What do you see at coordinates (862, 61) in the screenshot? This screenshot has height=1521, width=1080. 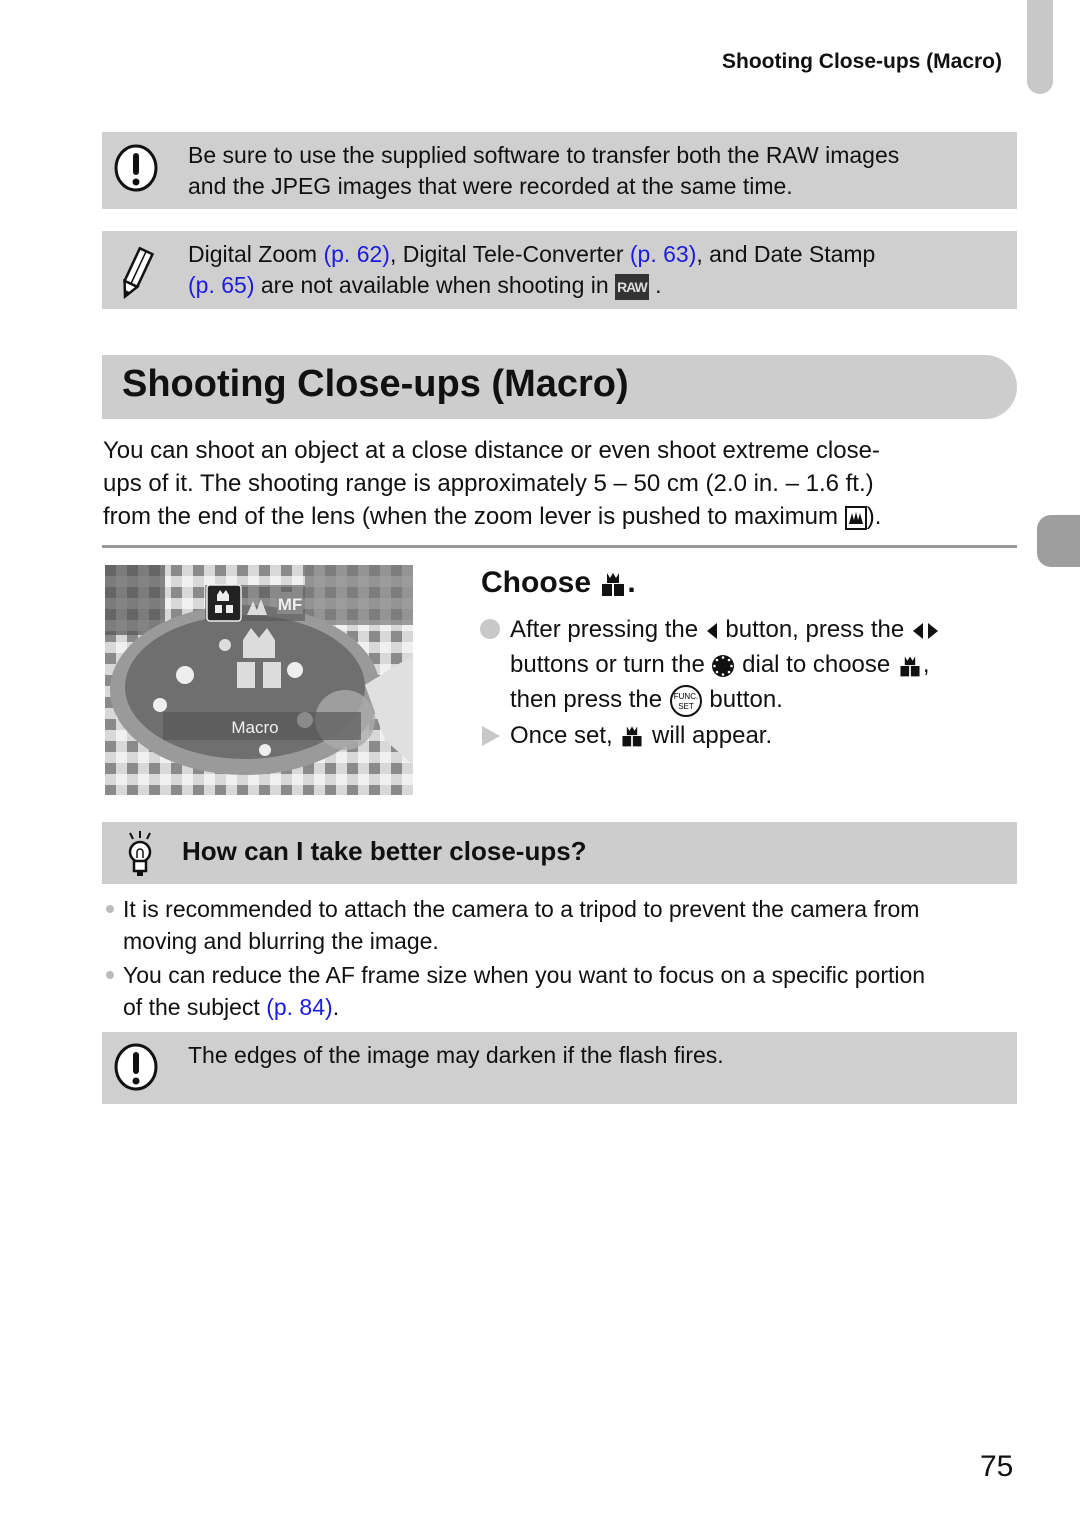 I see `running-head: Shooting Close-ups (Macro)` at bounding box center [862, 61].